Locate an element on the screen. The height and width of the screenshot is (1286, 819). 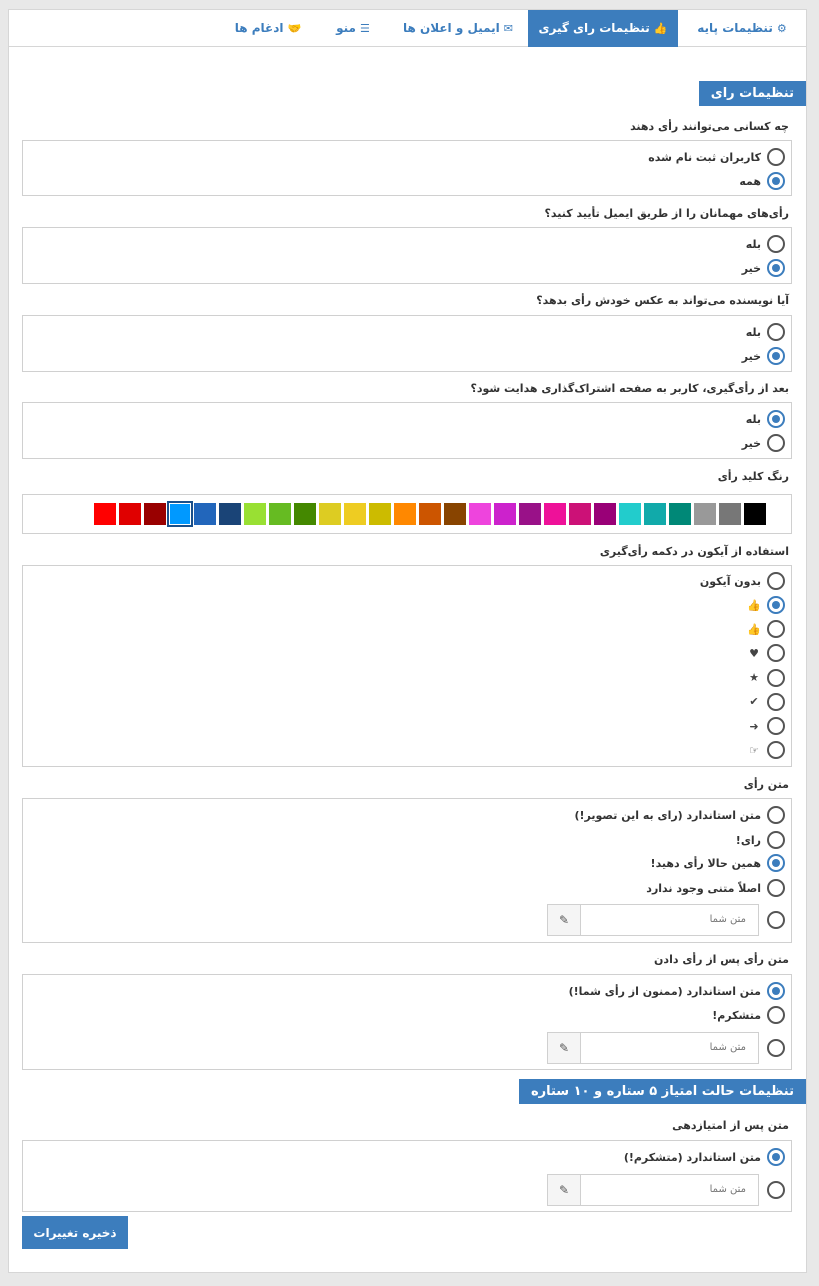
option-heart: ♥ is located at coordinates (766, 653).